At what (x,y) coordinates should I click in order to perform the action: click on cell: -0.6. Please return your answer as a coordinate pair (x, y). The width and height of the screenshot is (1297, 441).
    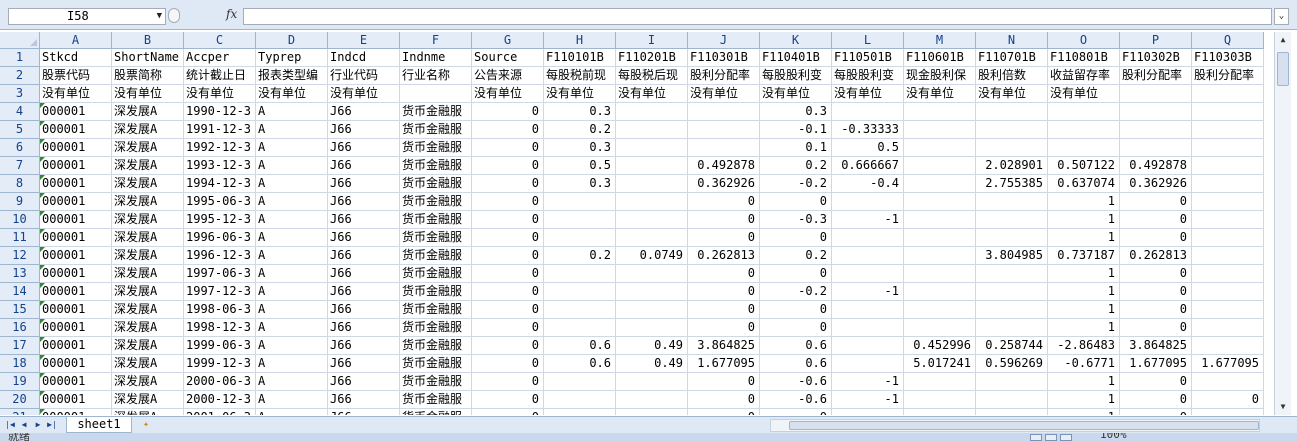
    Looking at the image, I should click on (796, 400).